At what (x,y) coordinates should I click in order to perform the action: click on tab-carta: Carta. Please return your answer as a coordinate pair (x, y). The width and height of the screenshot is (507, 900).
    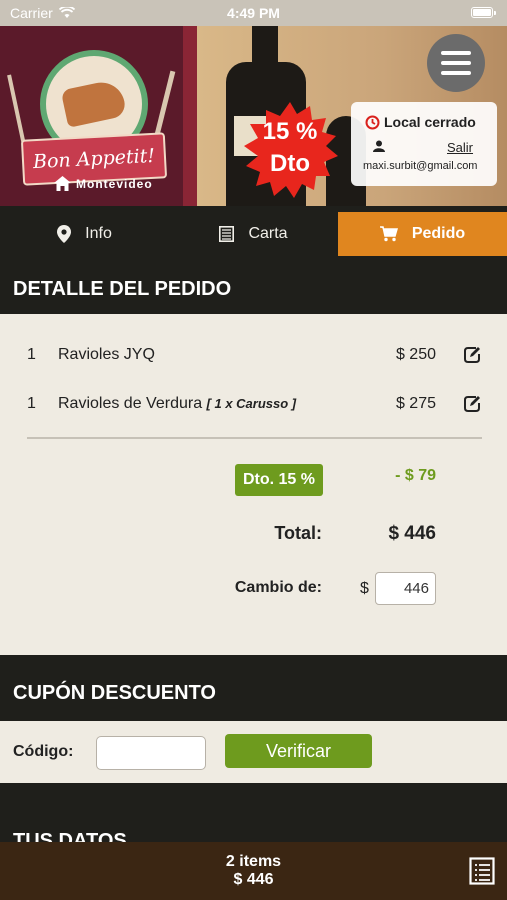
    Looking at the image, I should click on (253, 234).